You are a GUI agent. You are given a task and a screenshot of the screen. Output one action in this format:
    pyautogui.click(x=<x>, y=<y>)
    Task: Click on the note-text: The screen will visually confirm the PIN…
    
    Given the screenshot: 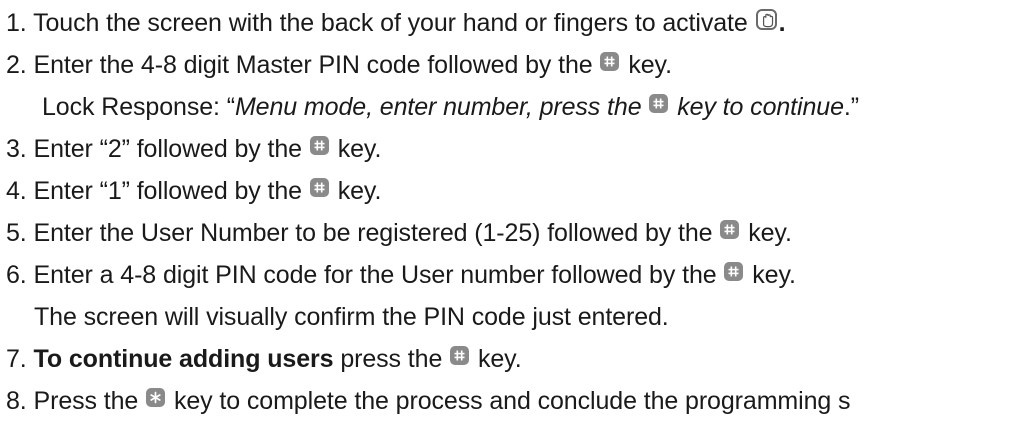 What is the action you would take?
    pyautogui.click(x=351, y=317)
    